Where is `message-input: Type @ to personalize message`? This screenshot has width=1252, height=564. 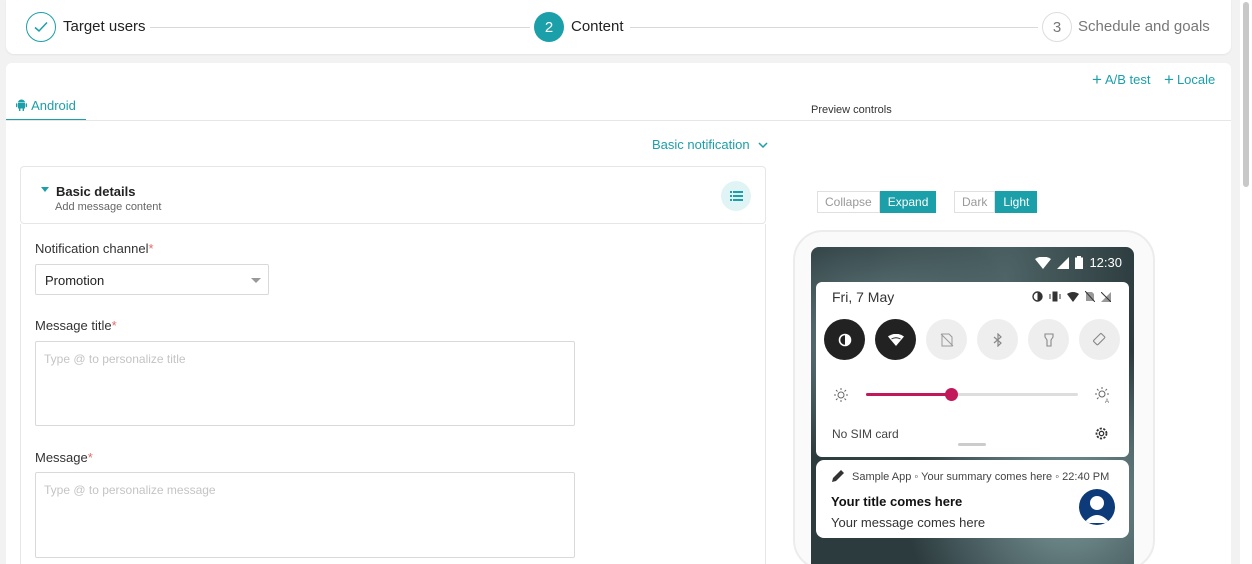 message-input: Type @ to personalize message is located at coordinates (305, 515).